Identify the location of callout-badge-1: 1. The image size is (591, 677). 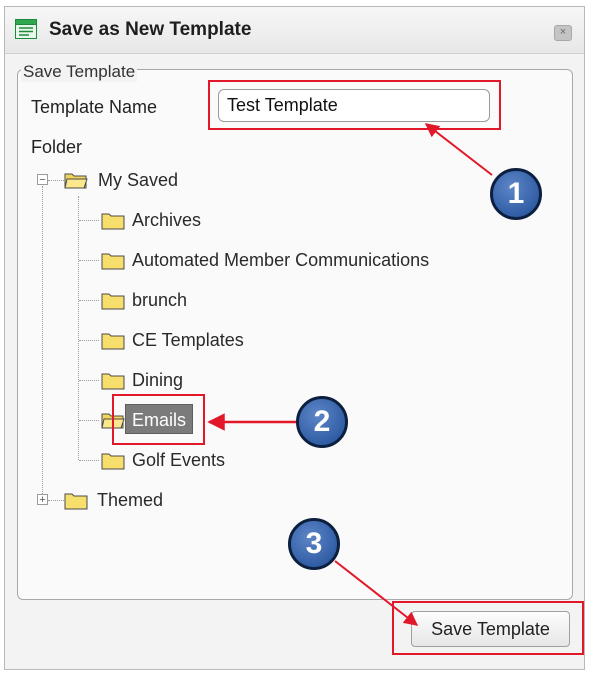
(516, 194).